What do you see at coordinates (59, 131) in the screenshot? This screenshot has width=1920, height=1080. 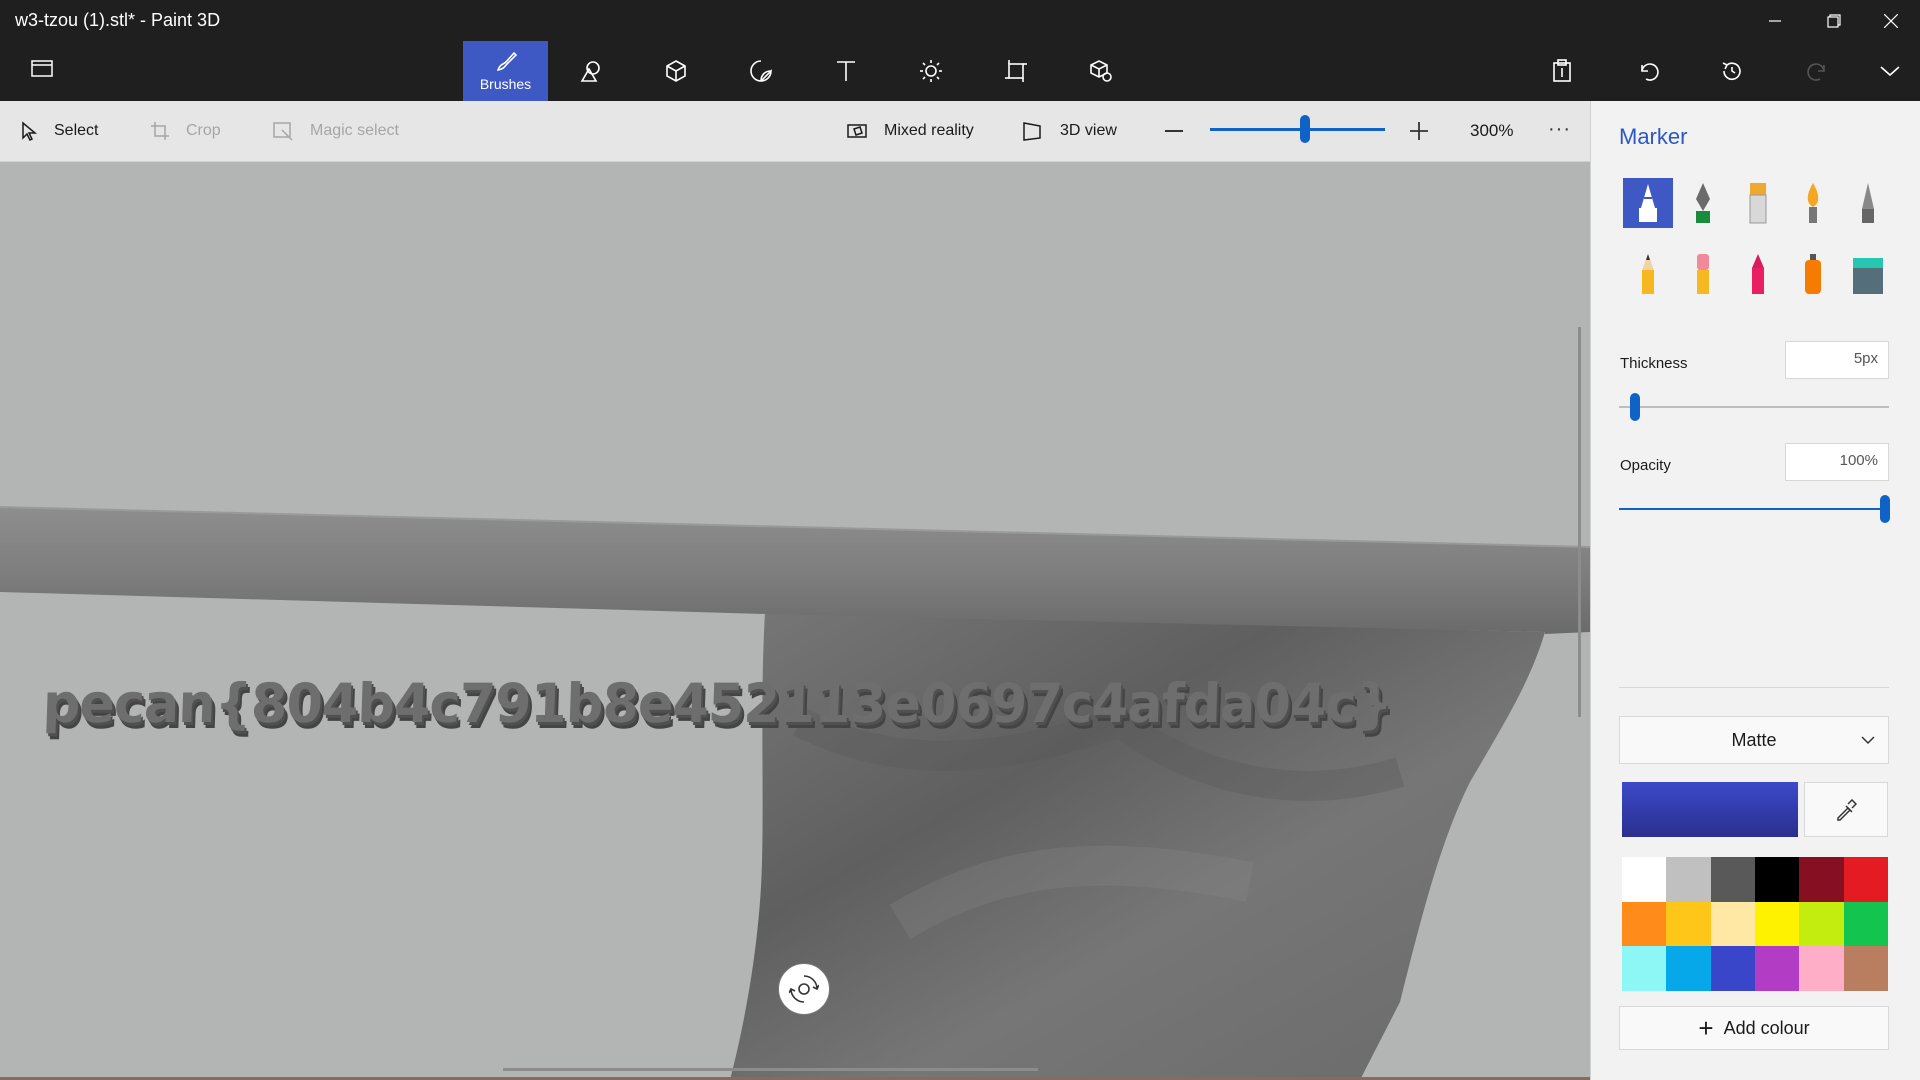 I see `select-button: Select` at bounding box center [59, 131].